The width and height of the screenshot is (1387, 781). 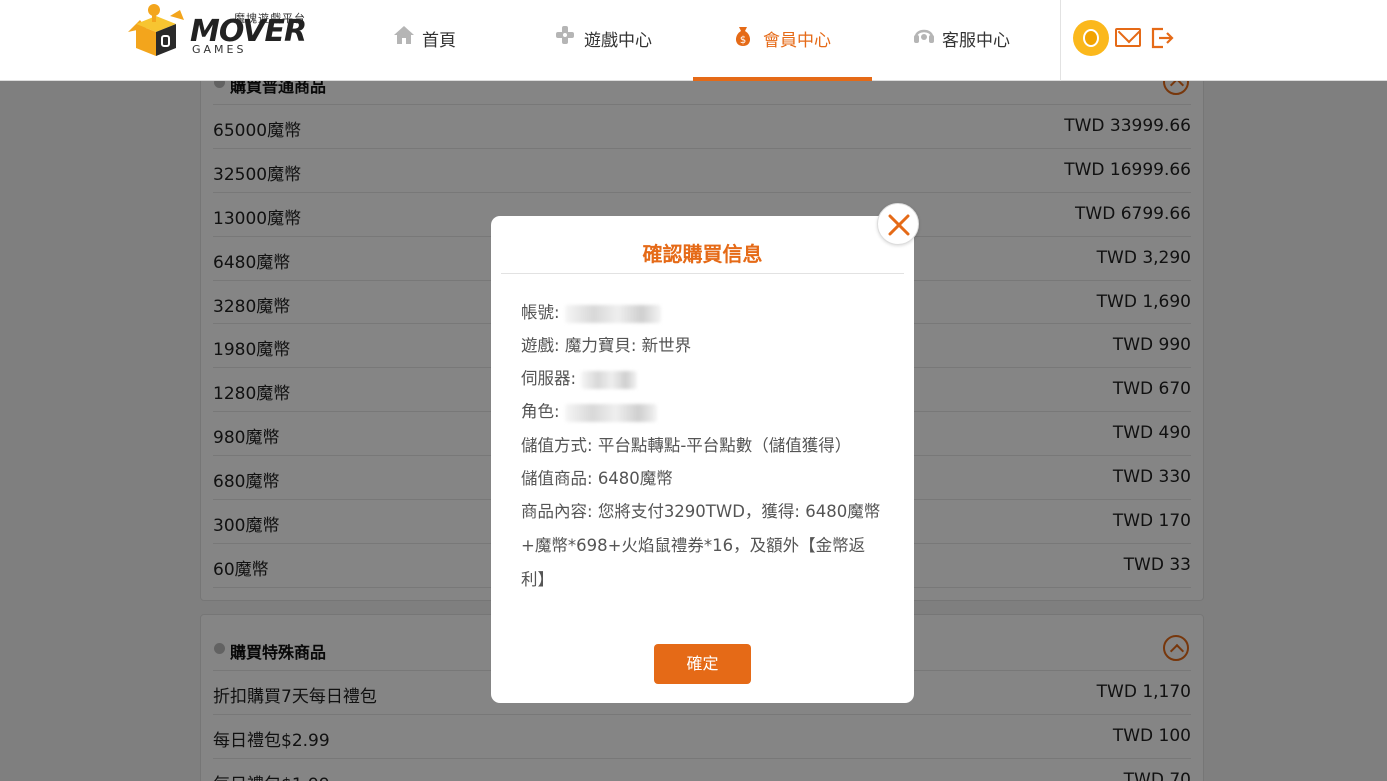 I want to click on nav-label: 會員中心, so click(x=797, y=41).